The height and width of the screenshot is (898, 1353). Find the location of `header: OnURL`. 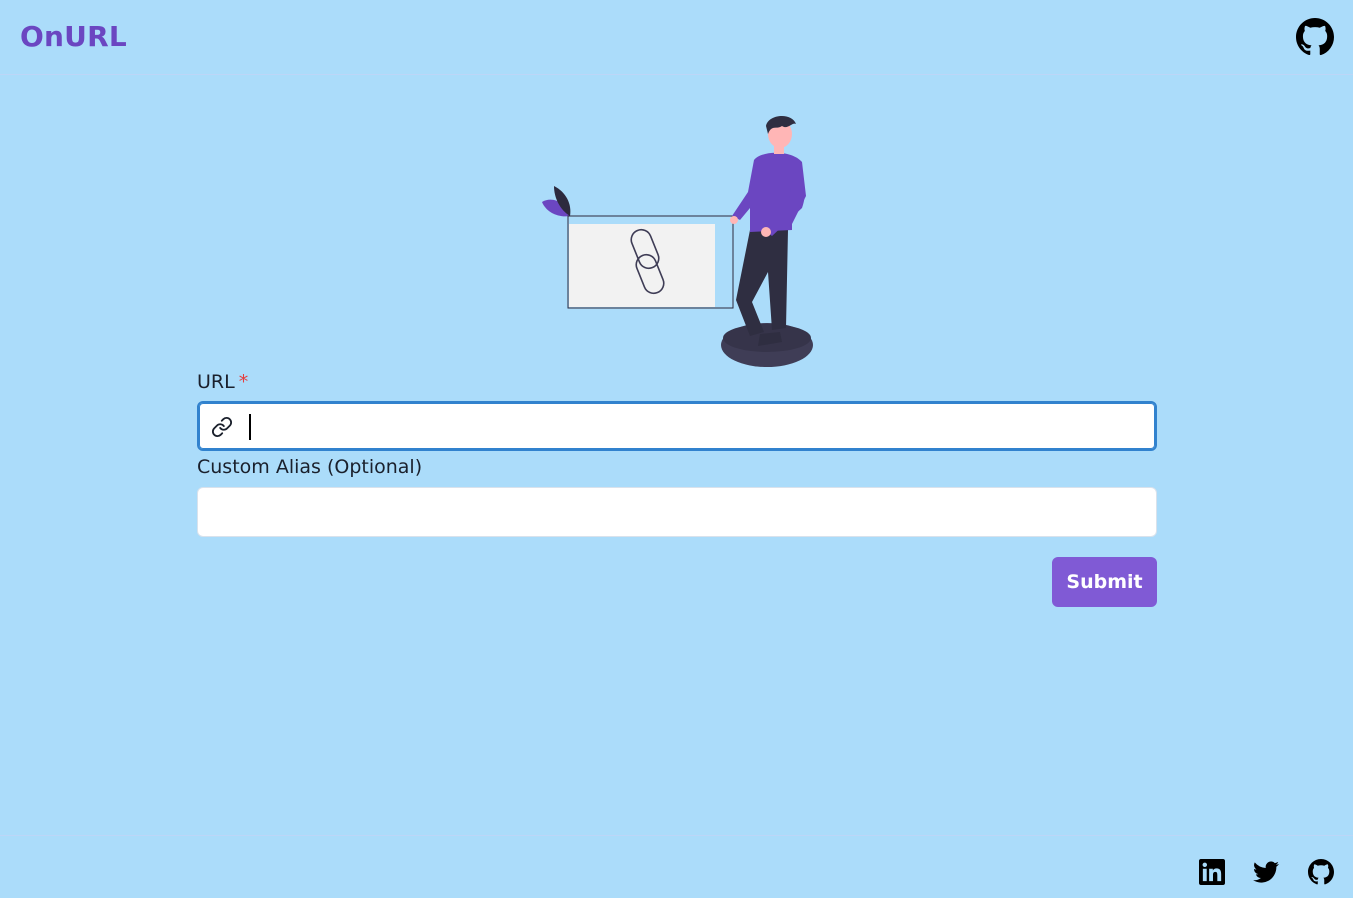

header: OnURL is located at coordinates (676, 37).